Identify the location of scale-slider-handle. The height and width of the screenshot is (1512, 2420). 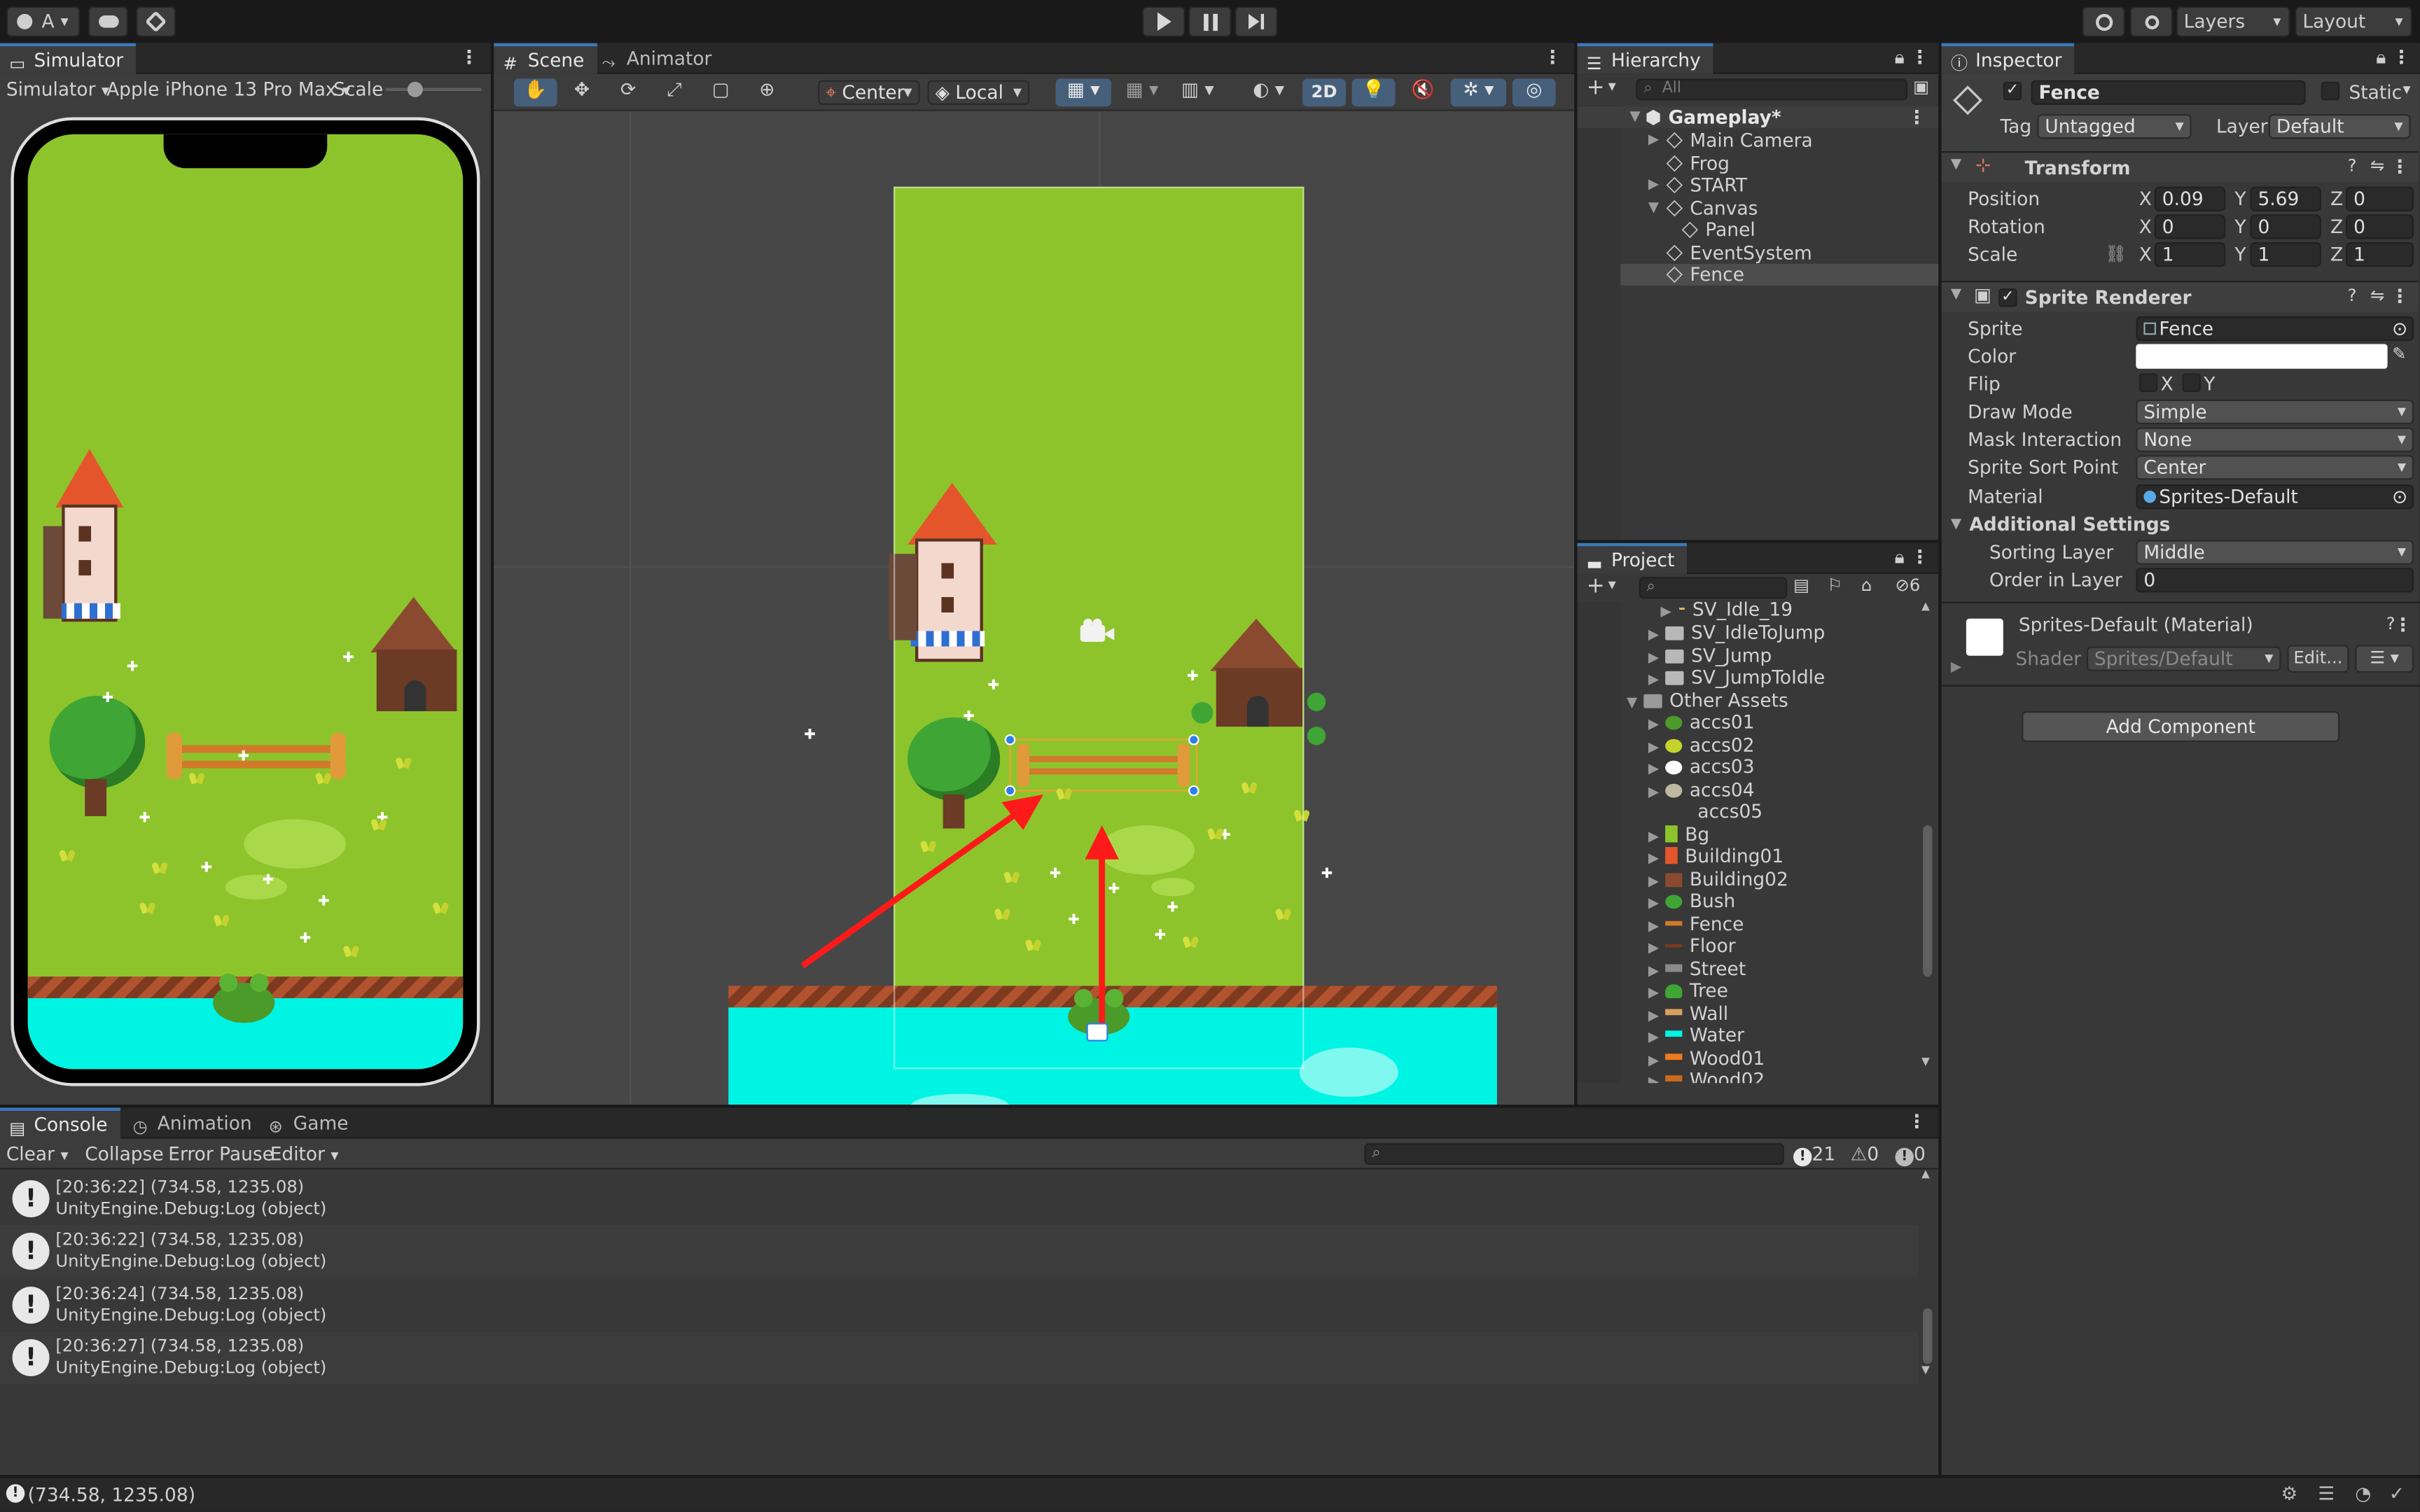
(415, 89).